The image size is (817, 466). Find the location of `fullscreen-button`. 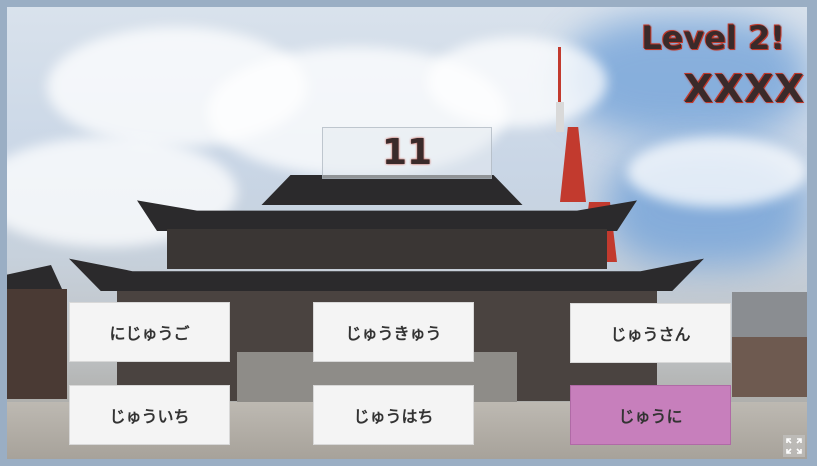

fullscreen-button is located at coordinates (794, 446).